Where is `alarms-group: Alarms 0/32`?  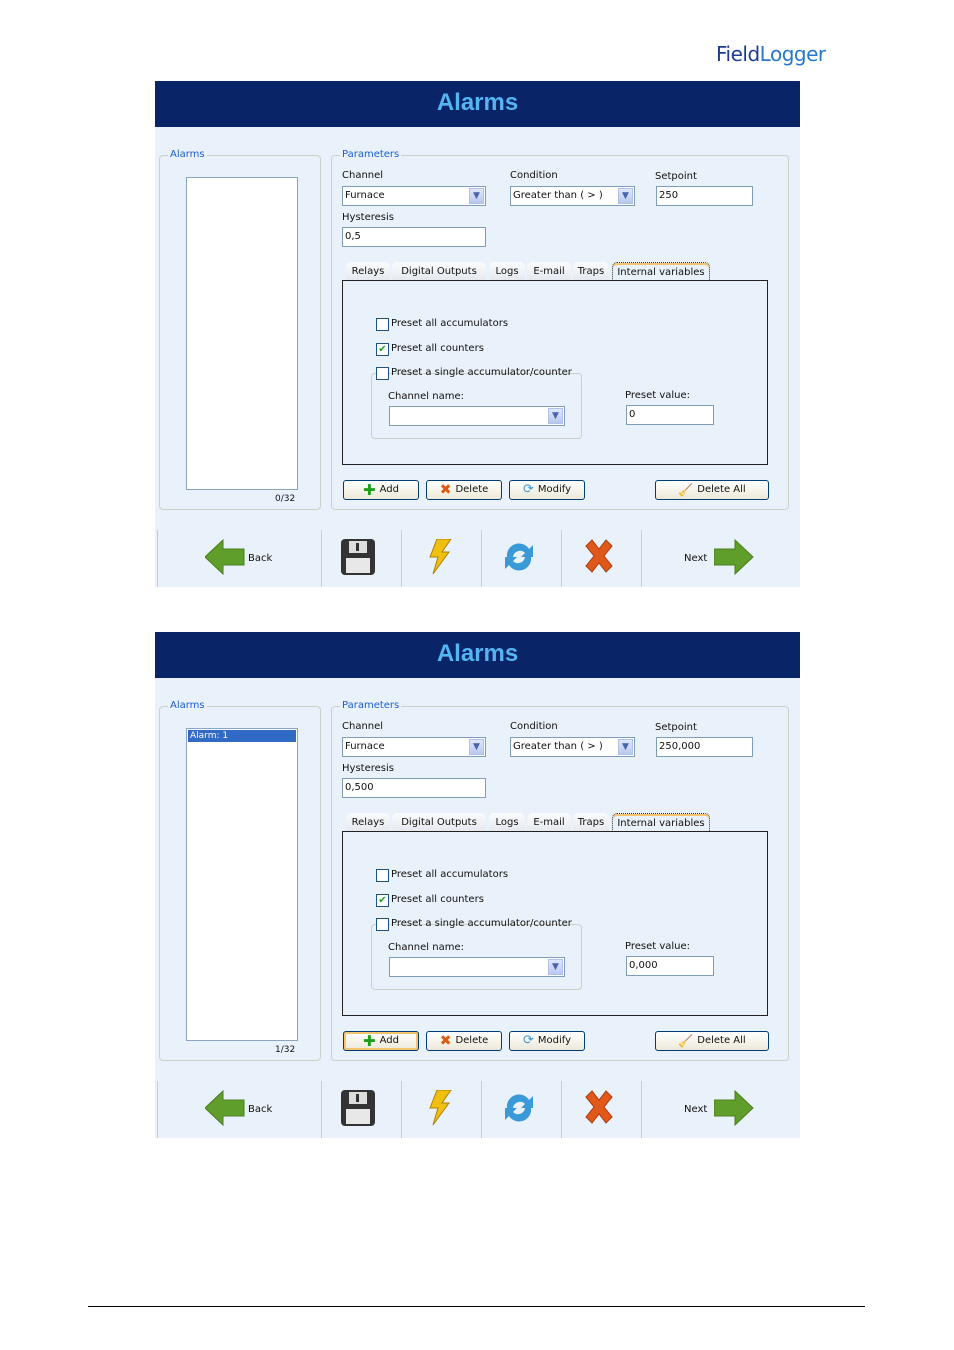
alarms-group: Alarms 0/32 is located at coordinates (240, 329).